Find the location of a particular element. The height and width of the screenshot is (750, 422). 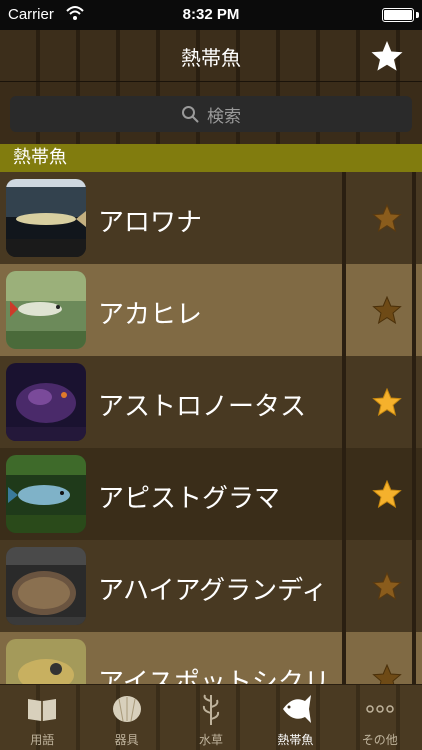

list-item: アピストグラマ is located at coordinates (211, 494).